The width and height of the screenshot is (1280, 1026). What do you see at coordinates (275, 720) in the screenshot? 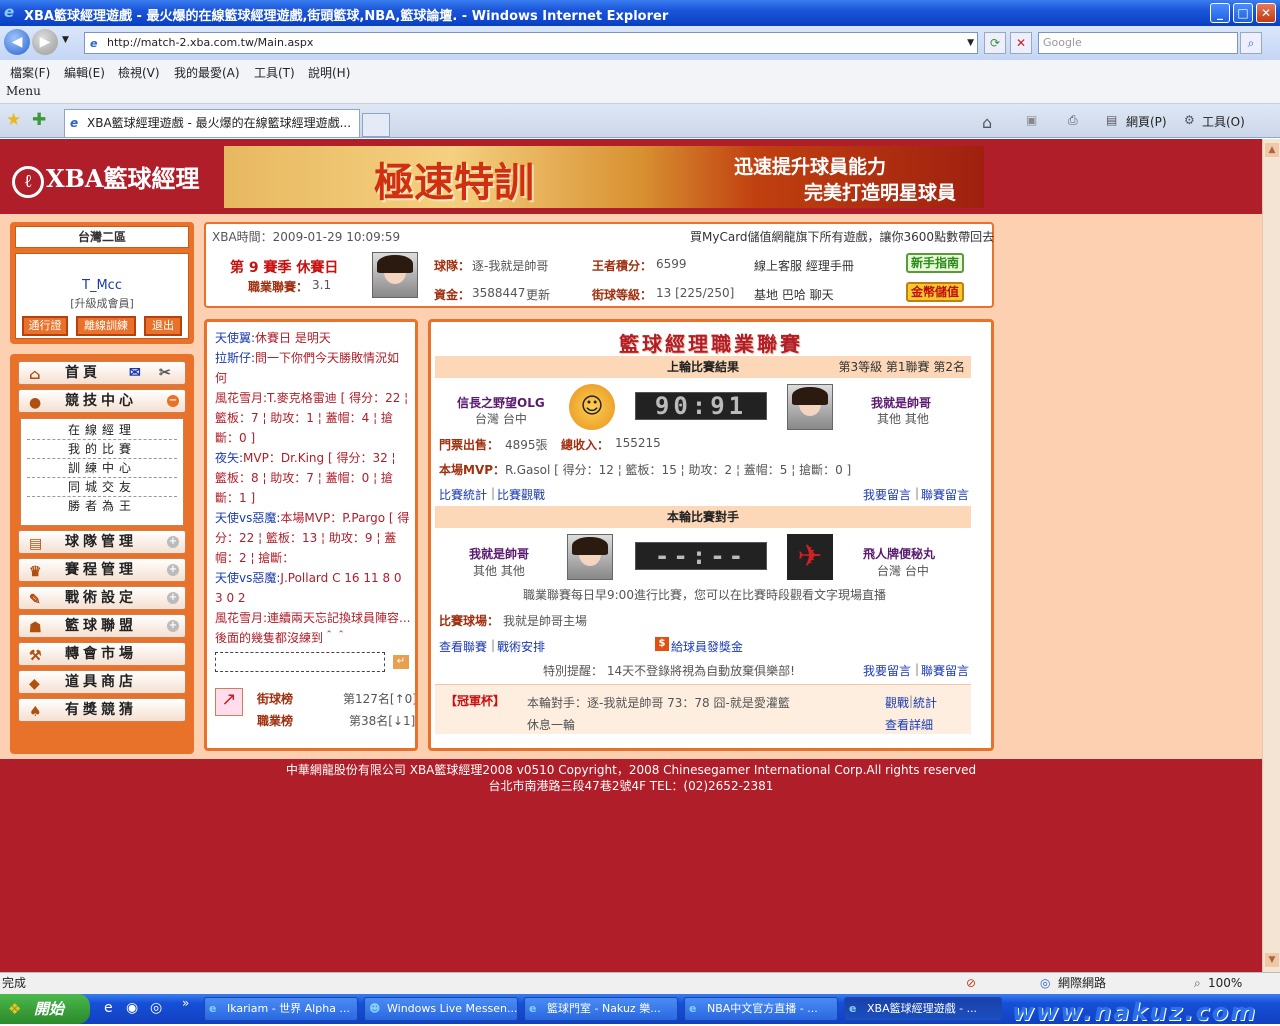
I see `pro-rank-label: 職業榜` at bounding box center [275, 720].